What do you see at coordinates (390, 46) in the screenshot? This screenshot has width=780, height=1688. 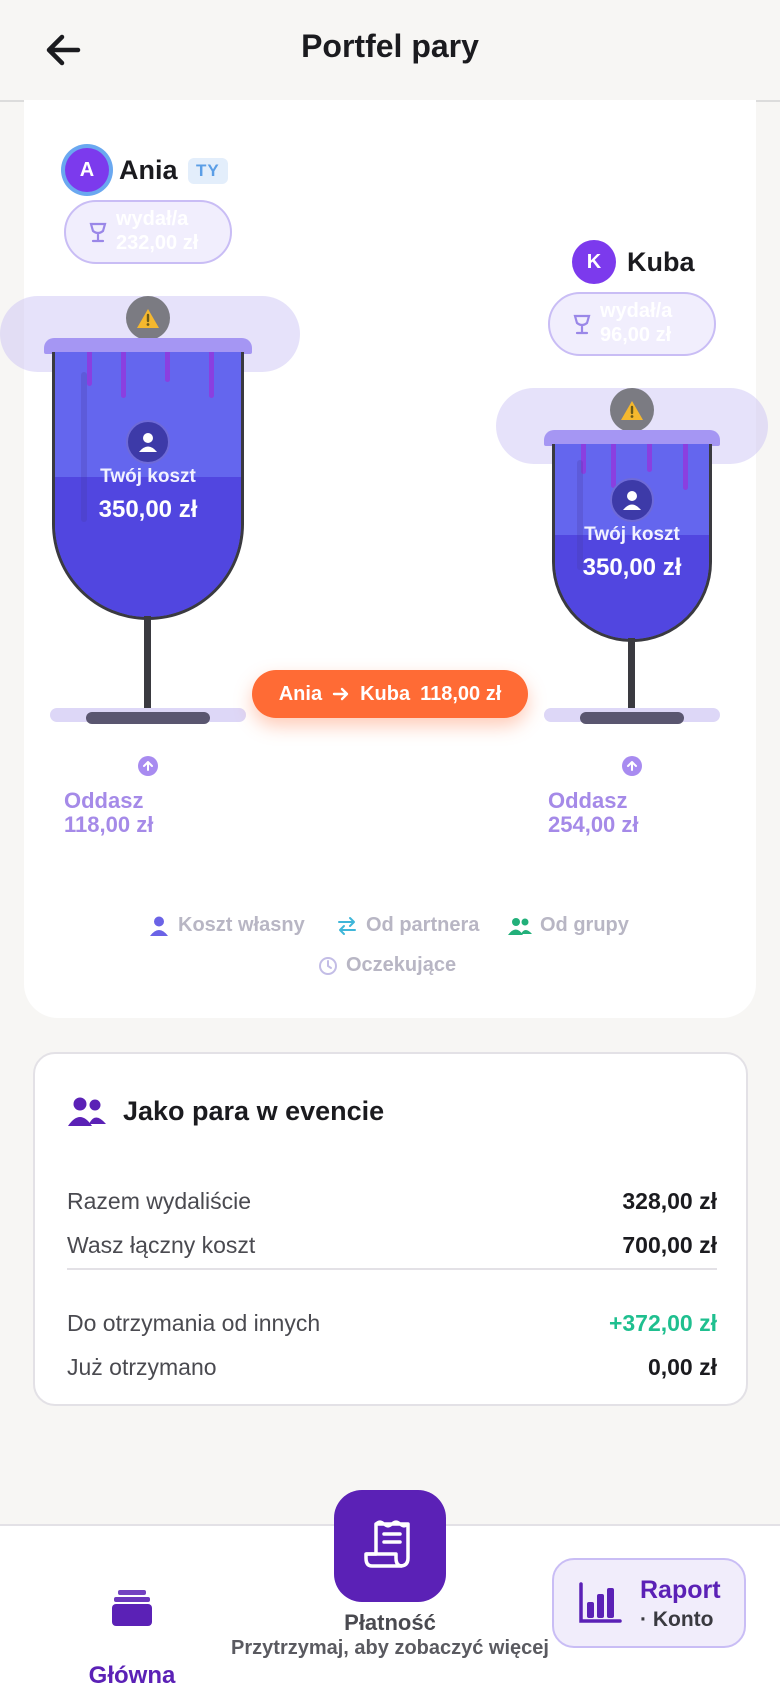 I see `page-title: Portfel pary` at bounding box center [390, 46].